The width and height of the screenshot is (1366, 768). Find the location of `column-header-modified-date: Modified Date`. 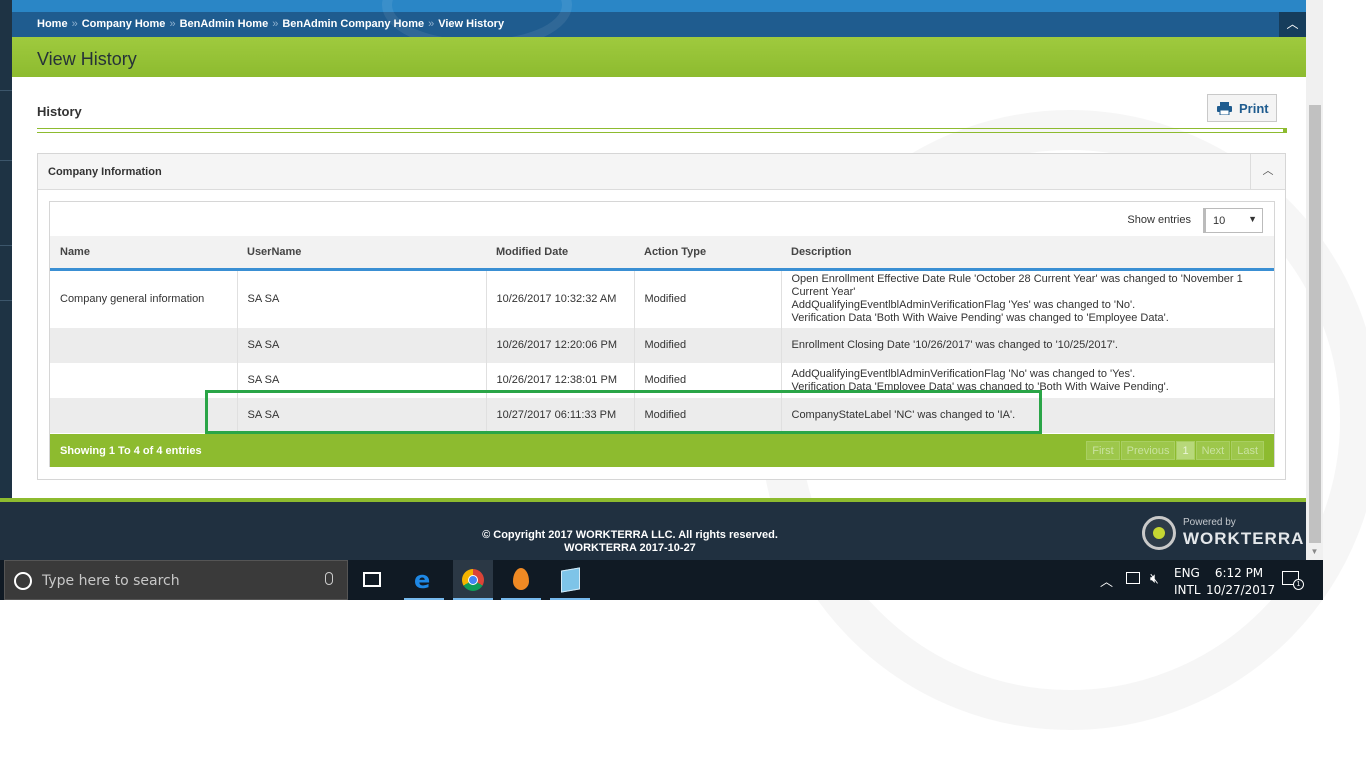

column-header-modified-date: Modified Date is located at coordinates (560, 253).